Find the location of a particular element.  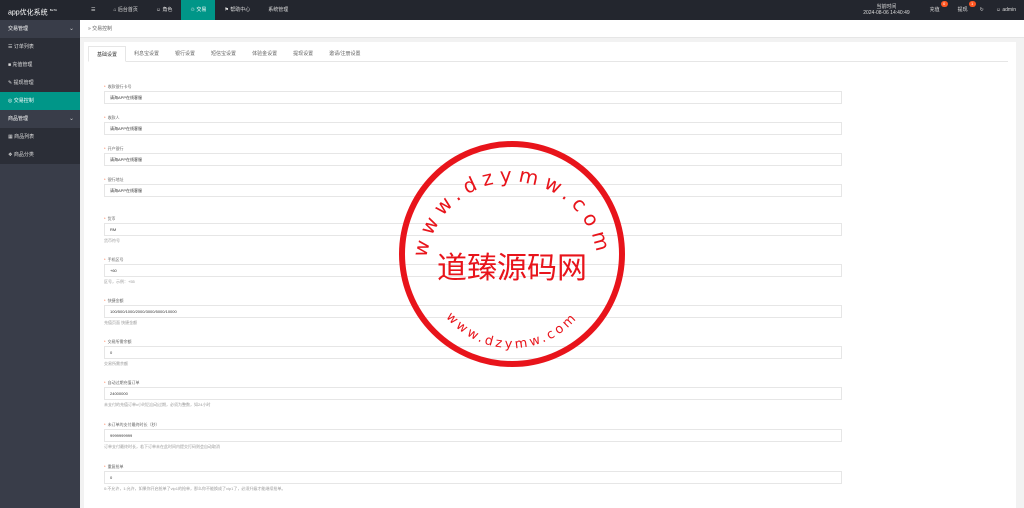

app-title: app优化系统 is located at coordinates (28, 13).